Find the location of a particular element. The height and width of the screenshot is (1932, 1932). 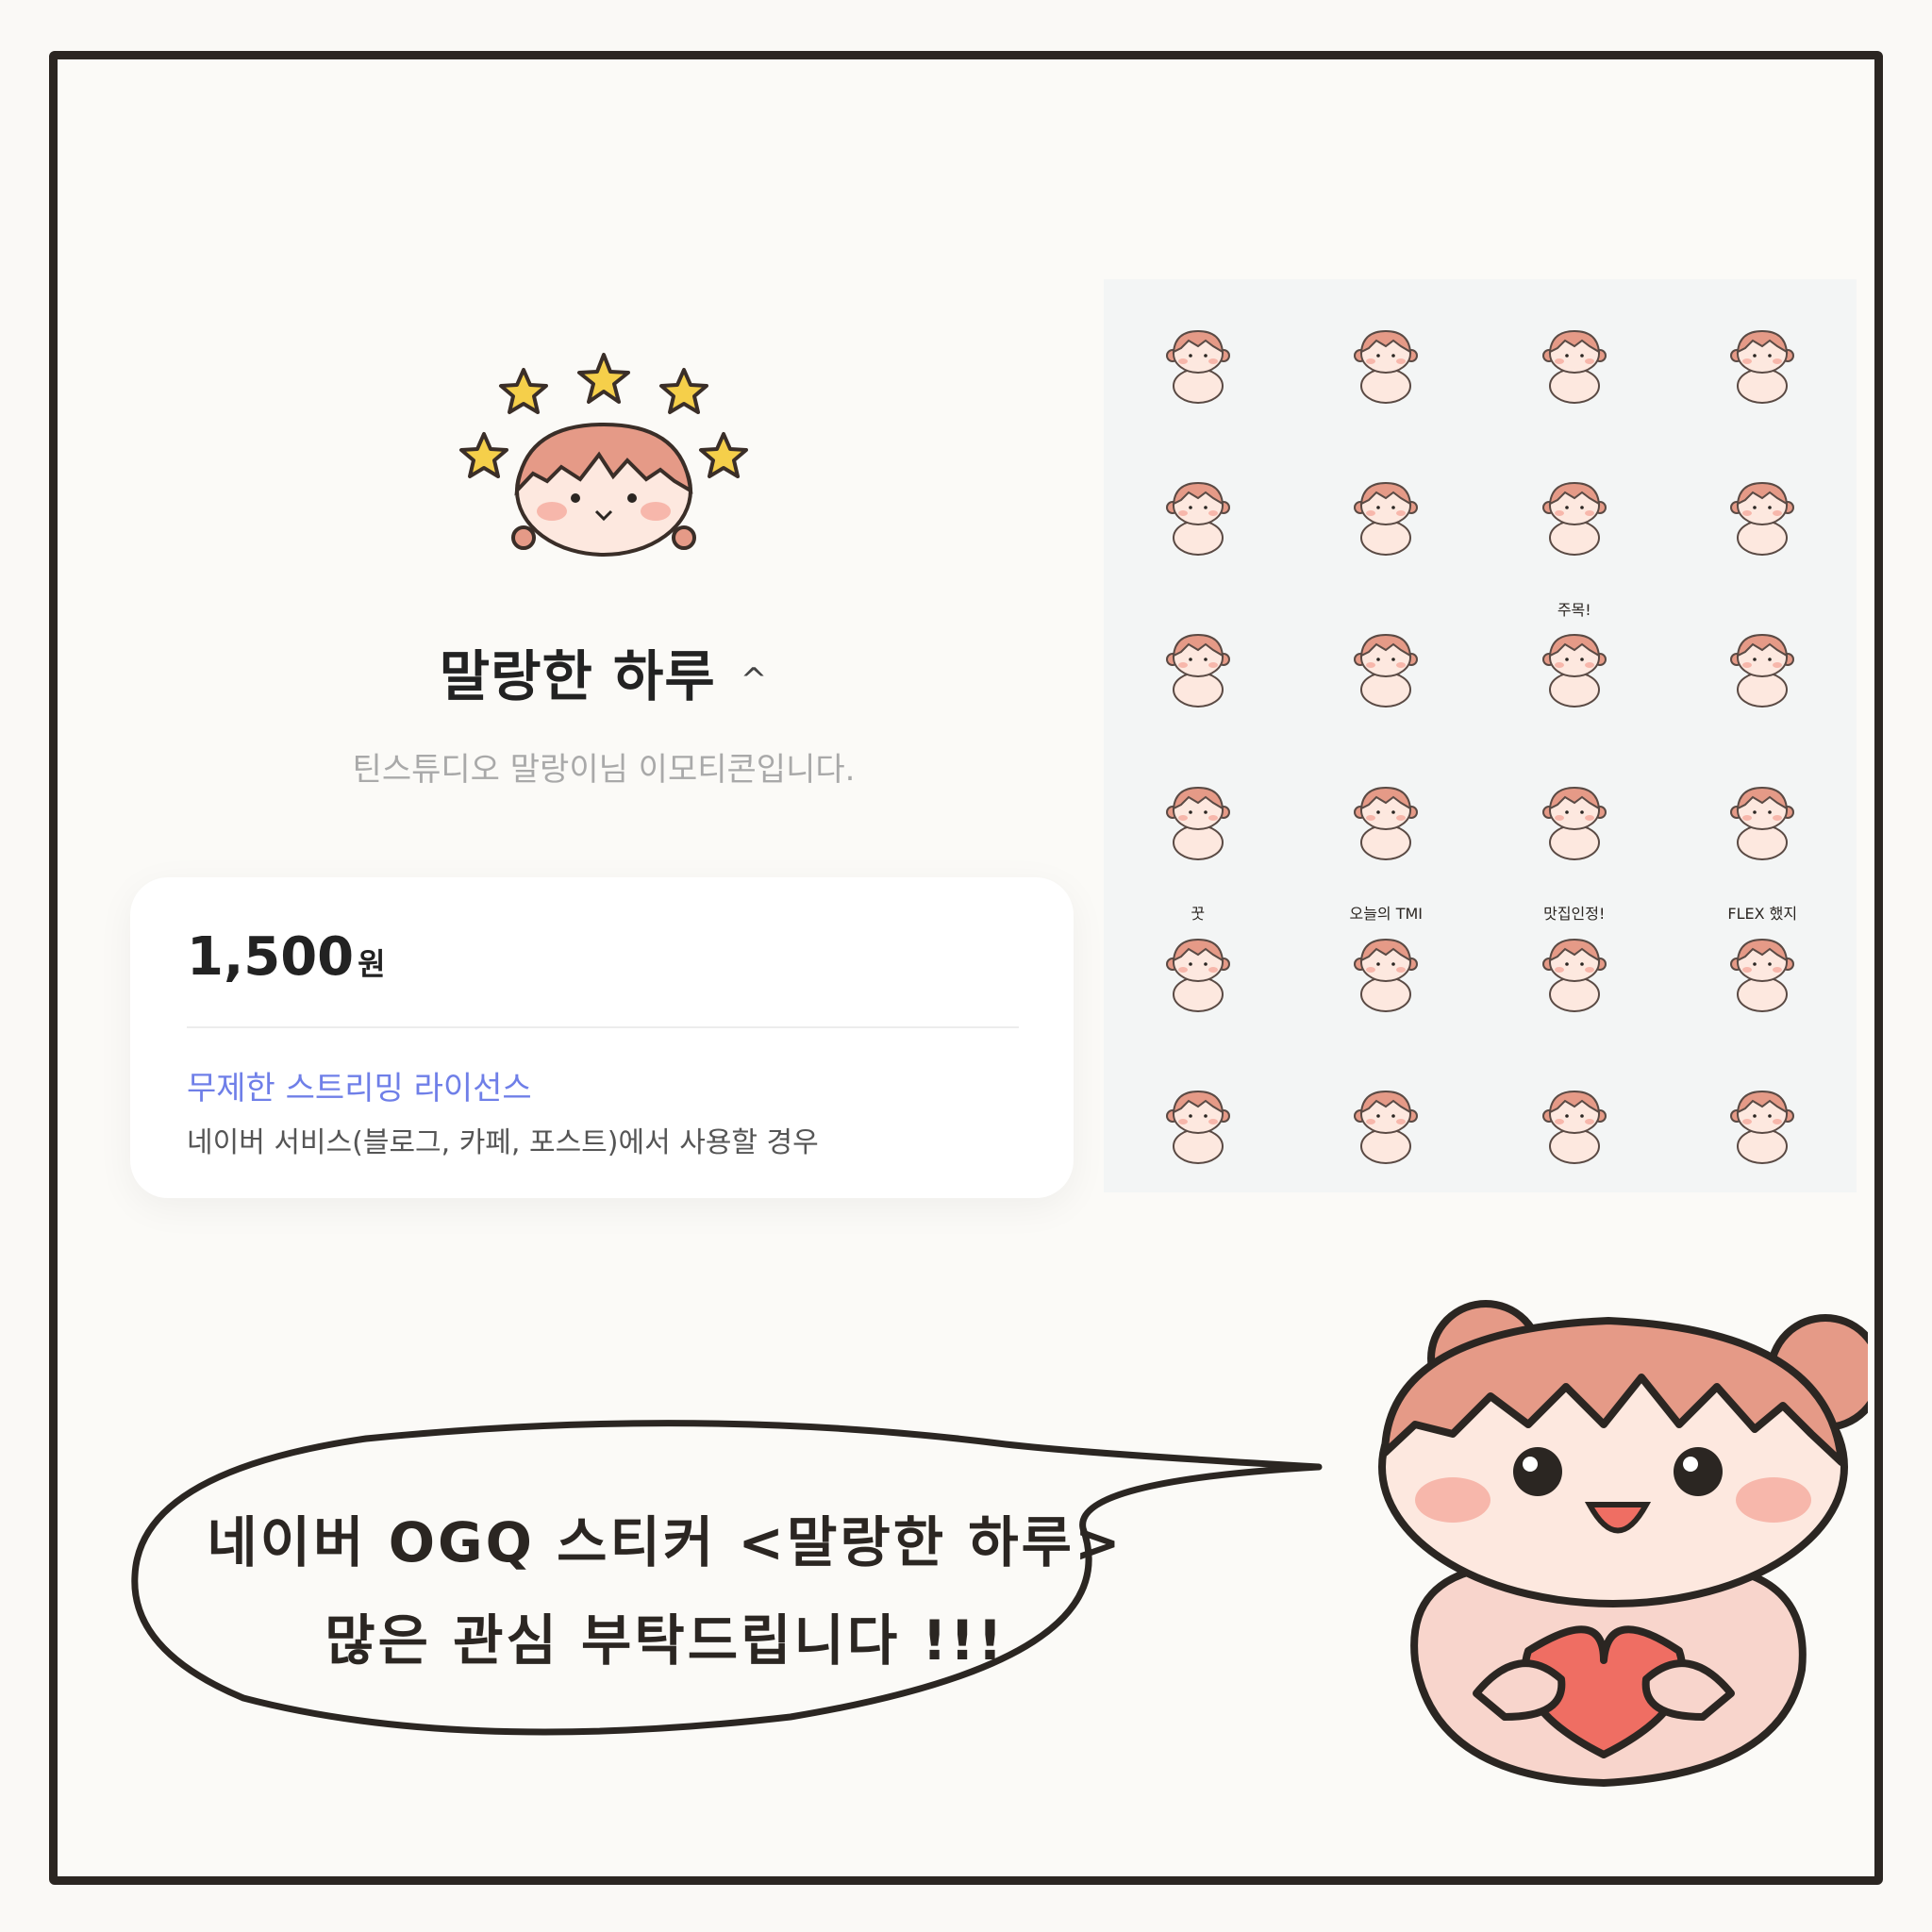

sticker-title: 말랑한 하루 is located at coordinates (577, 676).